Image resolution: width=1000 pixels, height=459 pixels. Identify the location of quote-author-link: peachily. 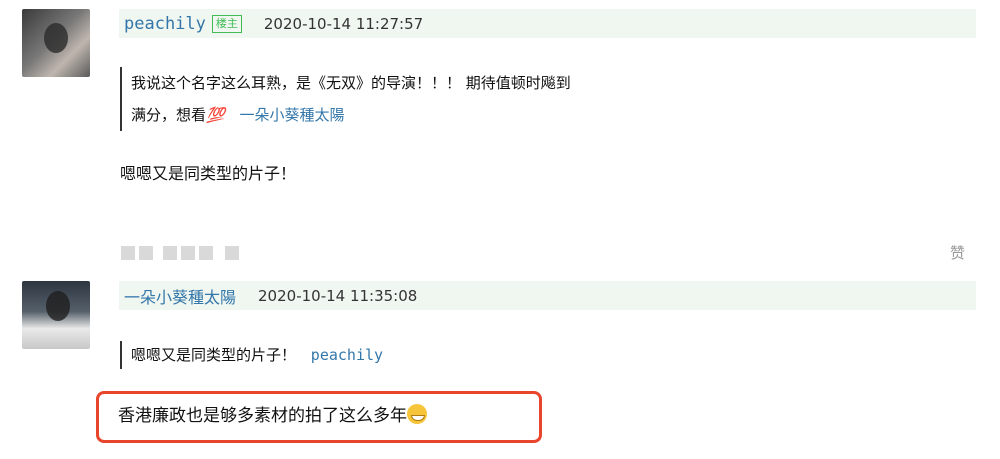
(347, 355).